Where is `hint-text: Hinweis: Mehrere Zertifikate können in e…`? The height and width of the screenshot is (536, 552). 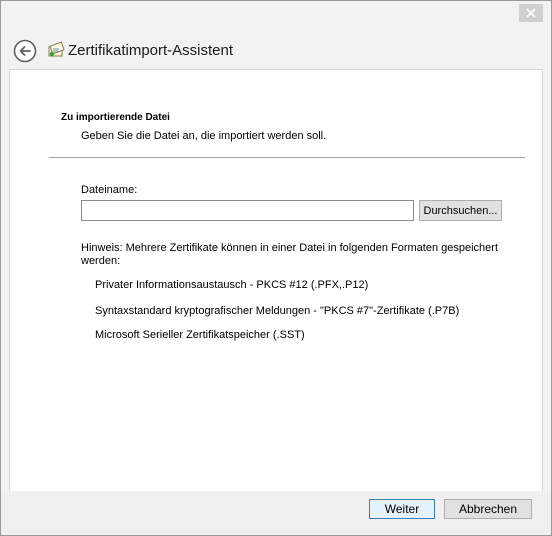 hint-text: Hinweis: Mehrere Zertifikate können in e… is located at coordinates (289, 254).